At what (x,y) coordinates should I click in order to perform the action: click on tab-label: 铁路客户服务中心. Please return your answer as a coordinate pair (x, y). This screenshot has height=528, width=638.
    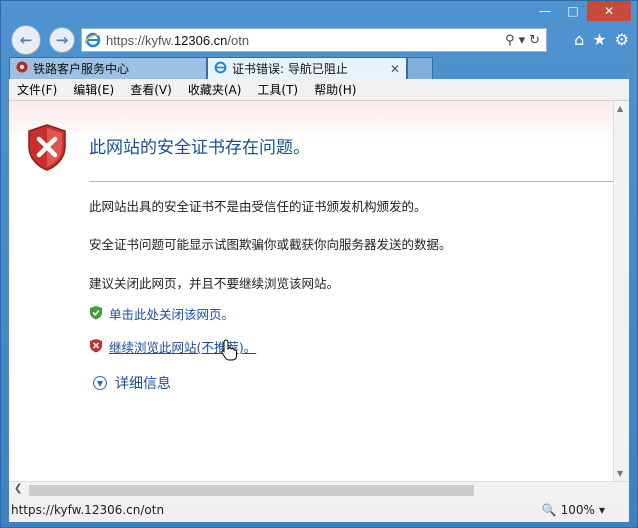
    Looking at the image, I should click on (81, 69).